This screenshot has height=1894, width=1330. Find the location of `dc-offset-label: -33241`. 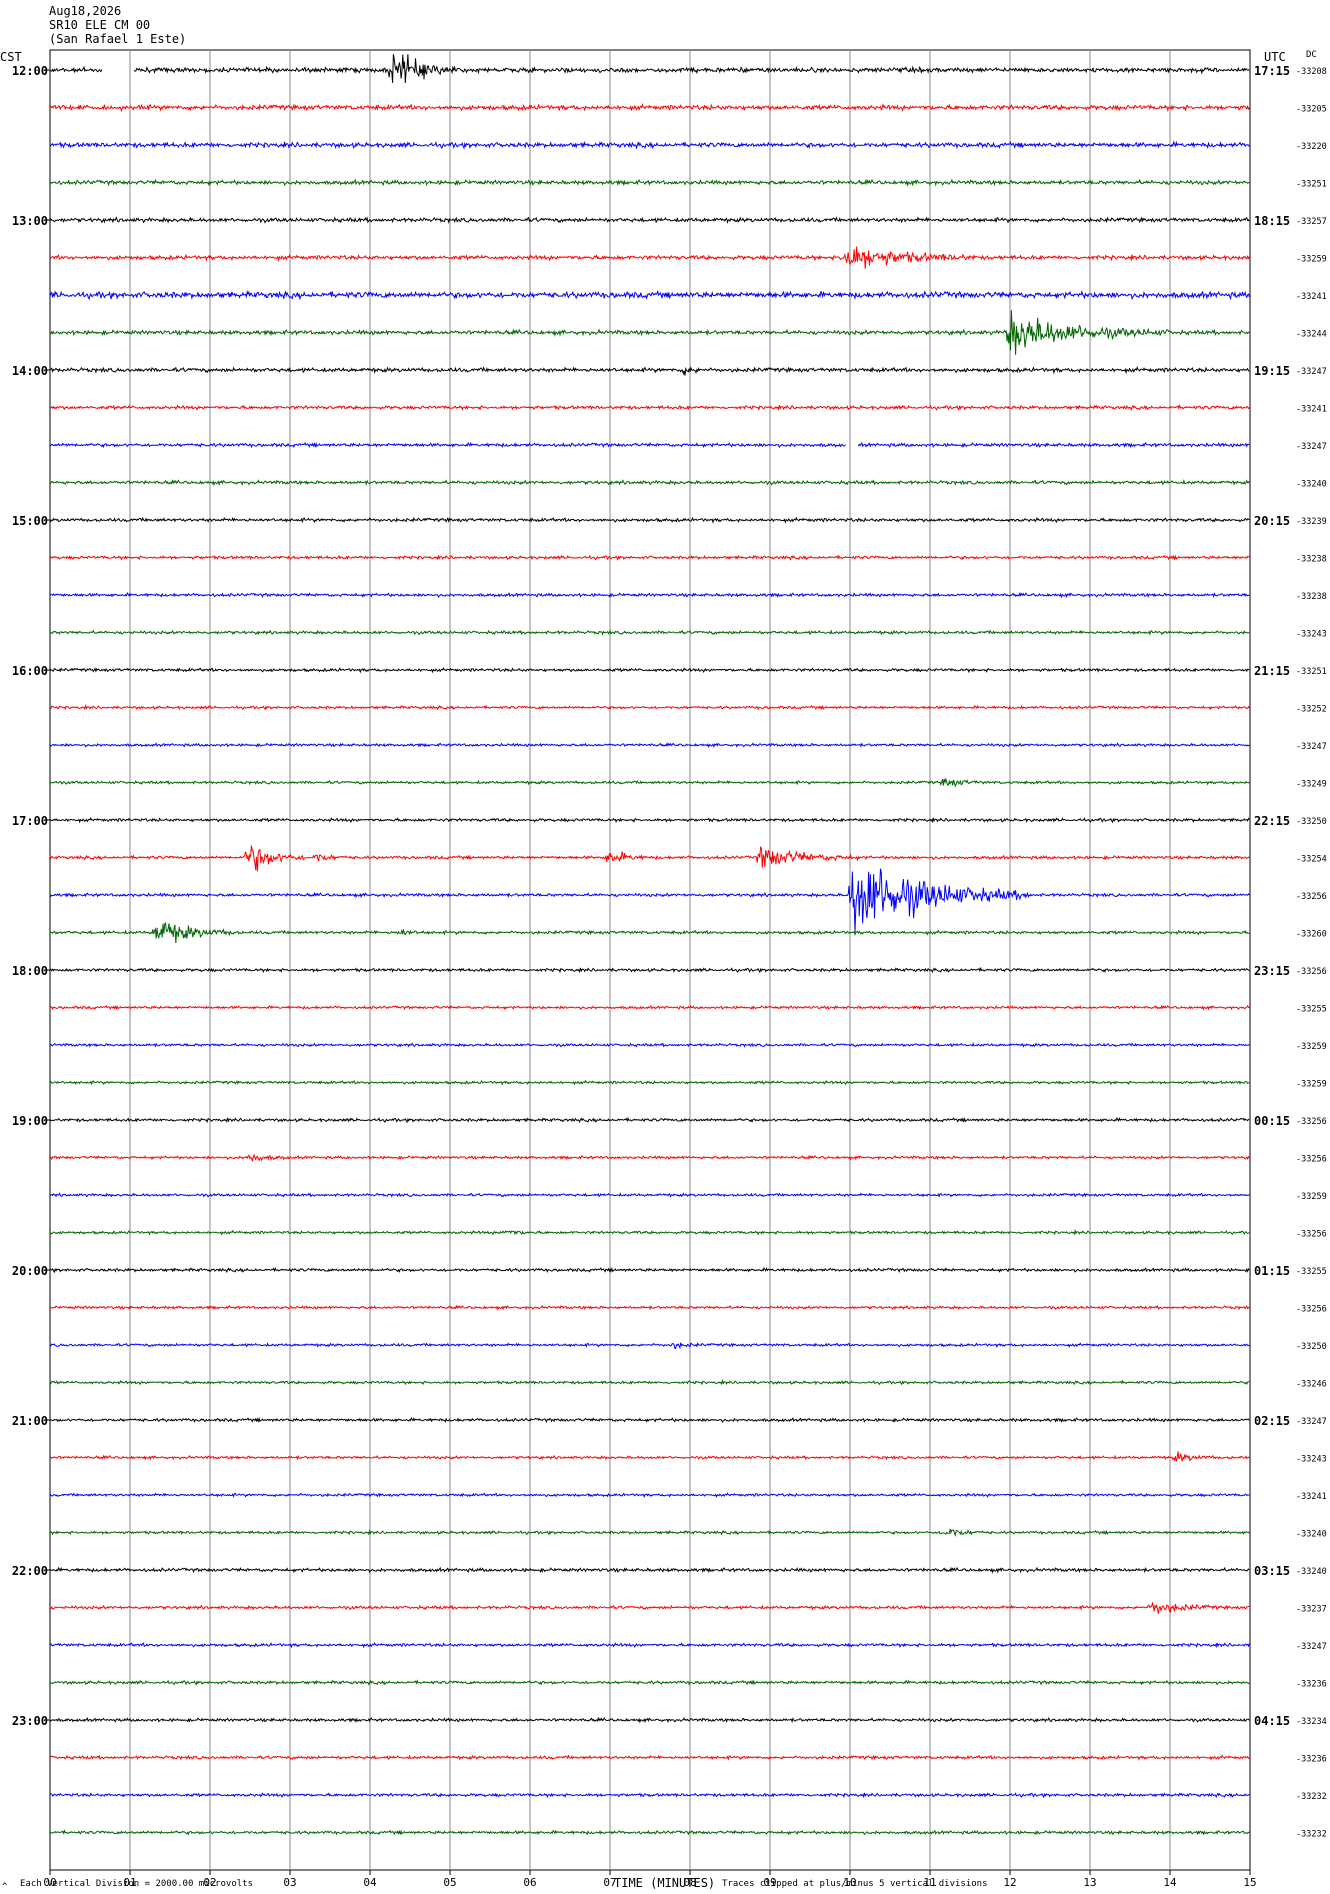

dc-offset-label: -33241 is located at coordinates (1311, 297).